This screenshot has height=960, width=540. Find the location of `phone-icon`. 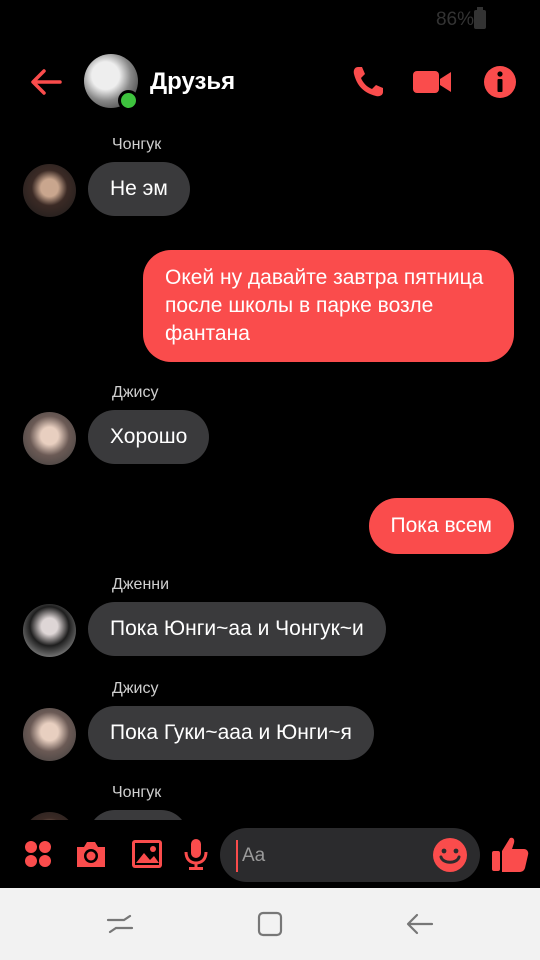

phone-icon is located at coordinates (368, 82).